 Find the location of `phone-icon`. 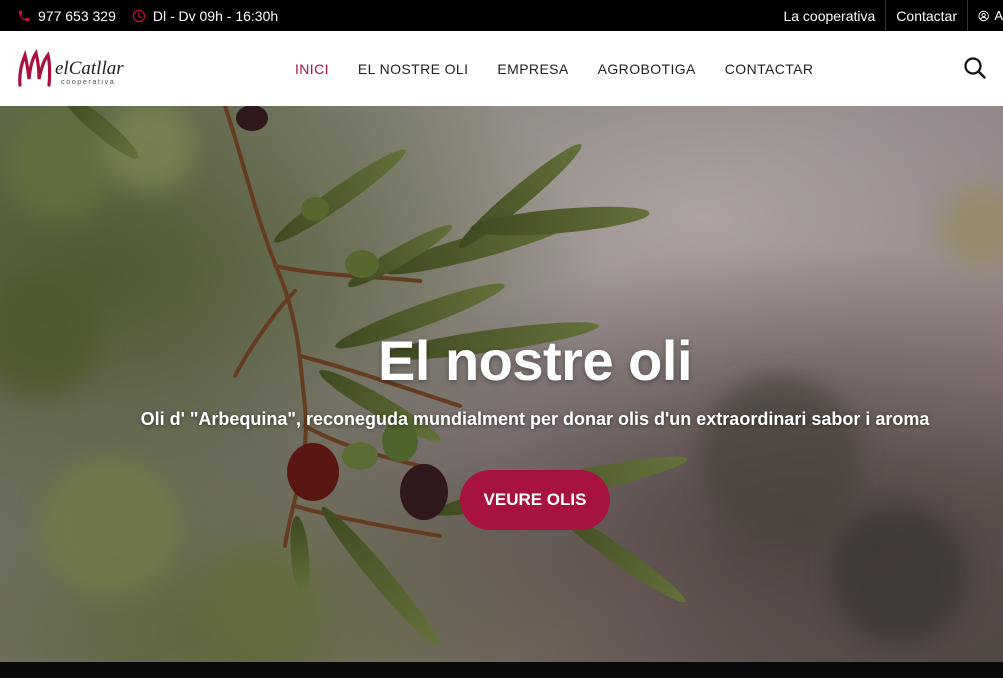

phone-icon is located at coordinates (24, 15).